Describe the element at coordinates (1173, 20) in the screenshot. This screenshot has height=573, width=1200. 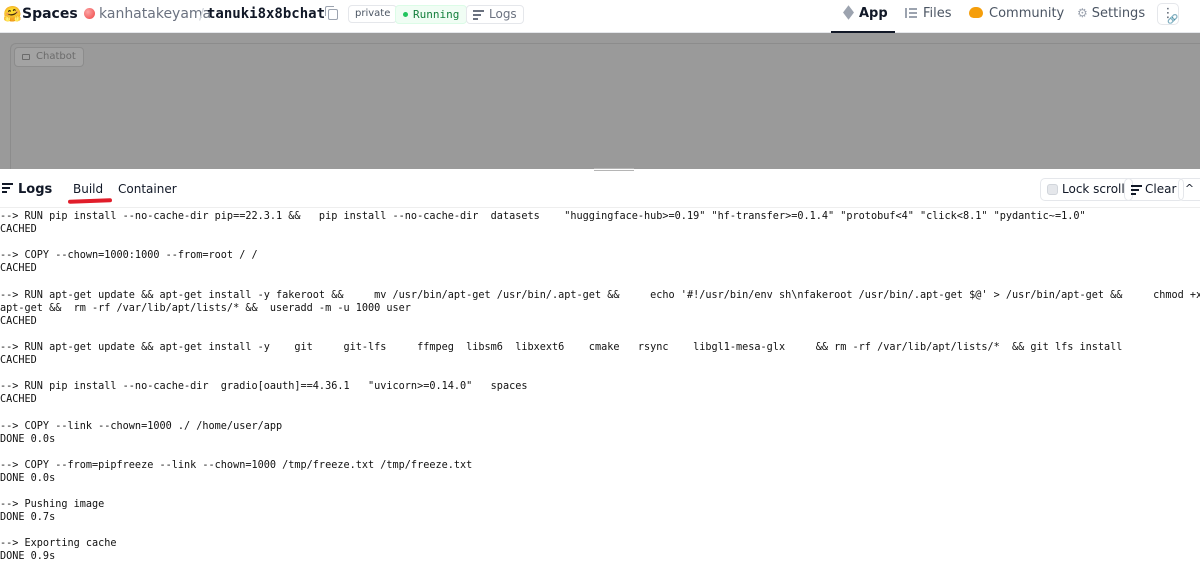
I see `link-icon: 🔗` at that location.